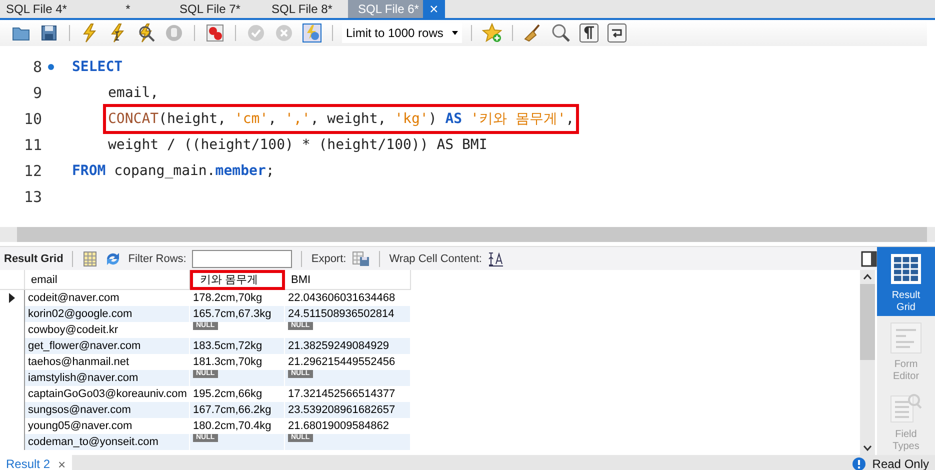  I want to click on pilcrow-icon, so click(589, 33).